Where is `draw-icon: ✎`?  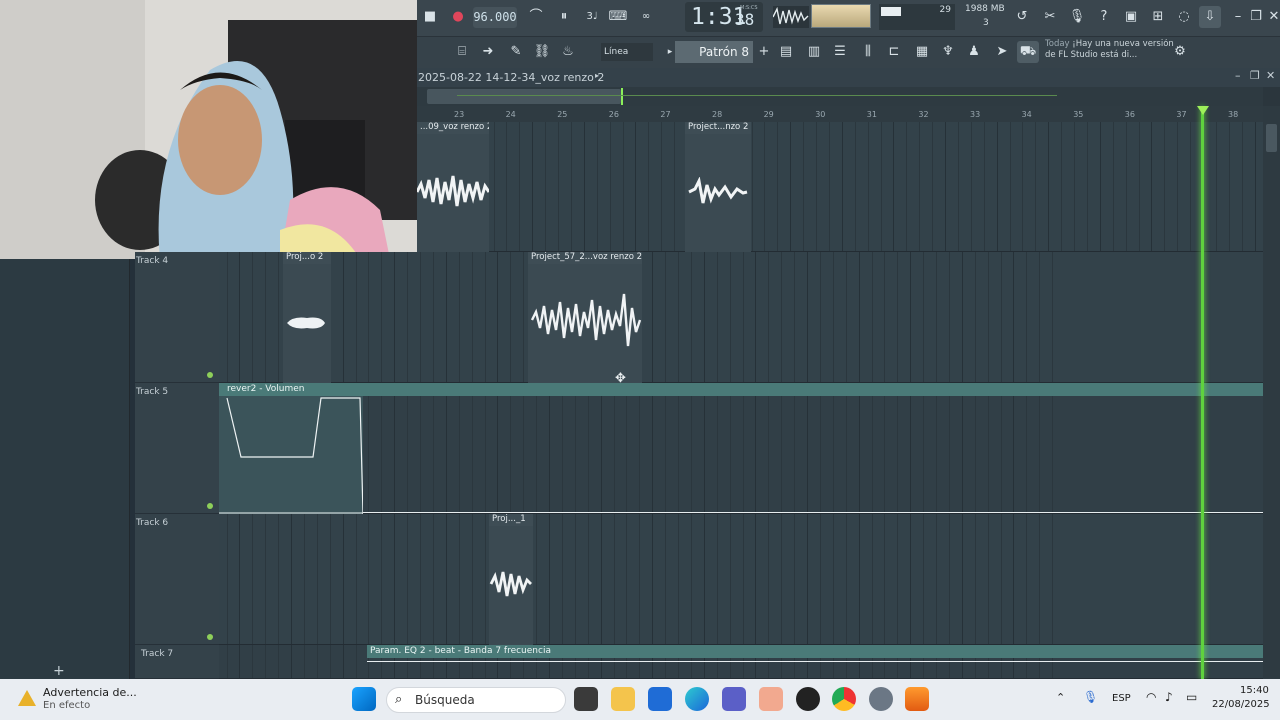
draw-icon: ✎ is located at coordinates (516, 52).